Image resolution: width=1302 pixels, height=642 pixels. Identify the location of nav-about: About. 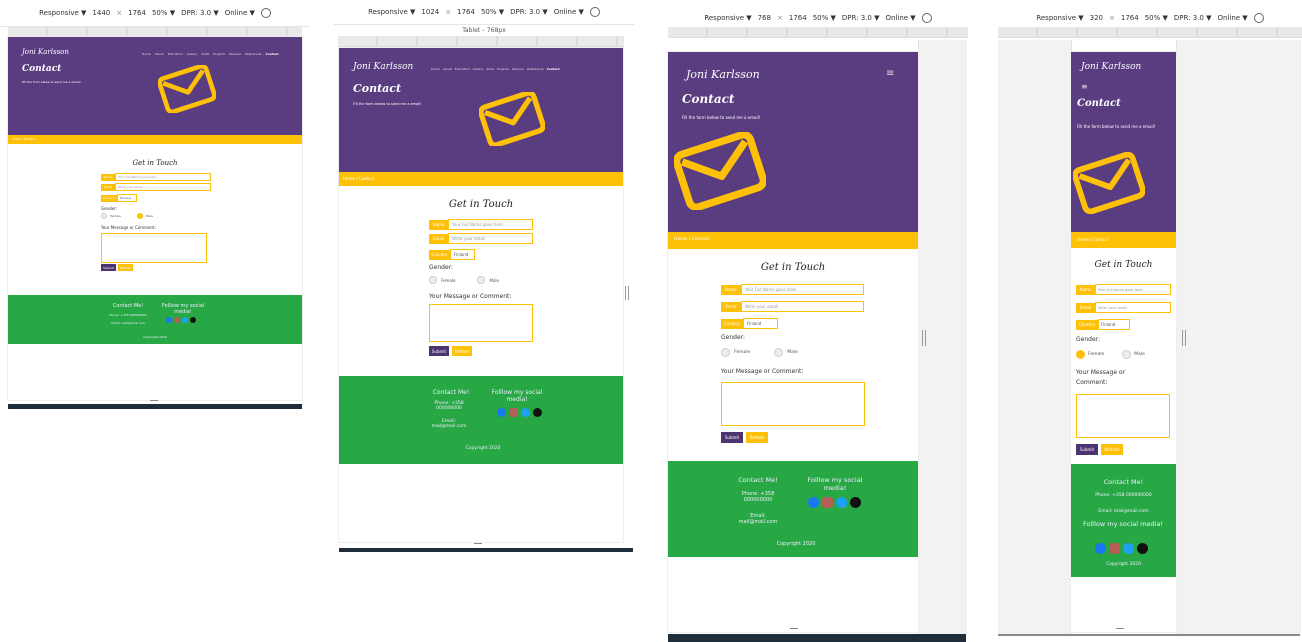
(447, 69).